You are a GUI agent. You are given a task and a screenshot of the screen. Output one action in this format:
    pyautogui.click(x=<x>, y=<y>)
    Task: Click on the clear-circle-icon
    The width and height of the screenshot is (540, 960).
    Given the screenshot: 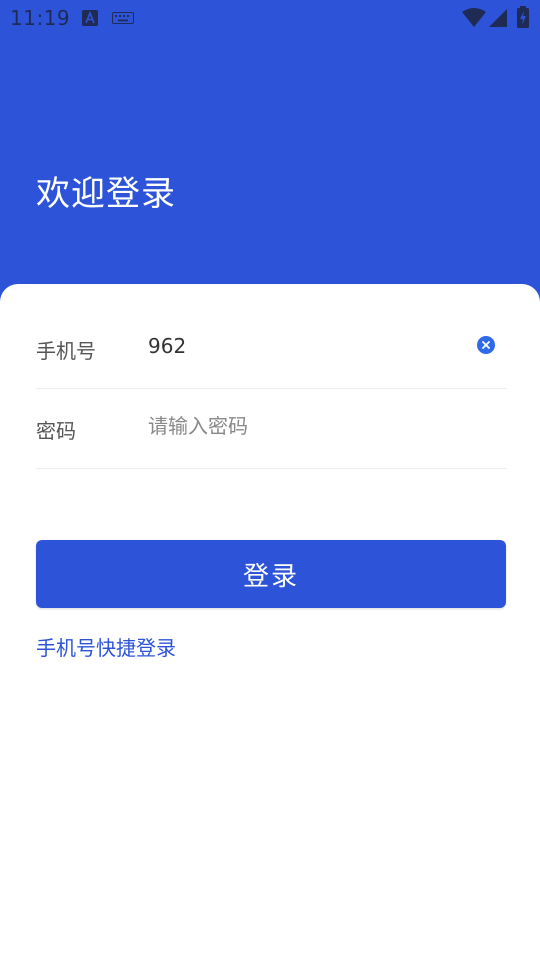 What is the action you would take?
    pyautogui.click(x=486, y=345)
    